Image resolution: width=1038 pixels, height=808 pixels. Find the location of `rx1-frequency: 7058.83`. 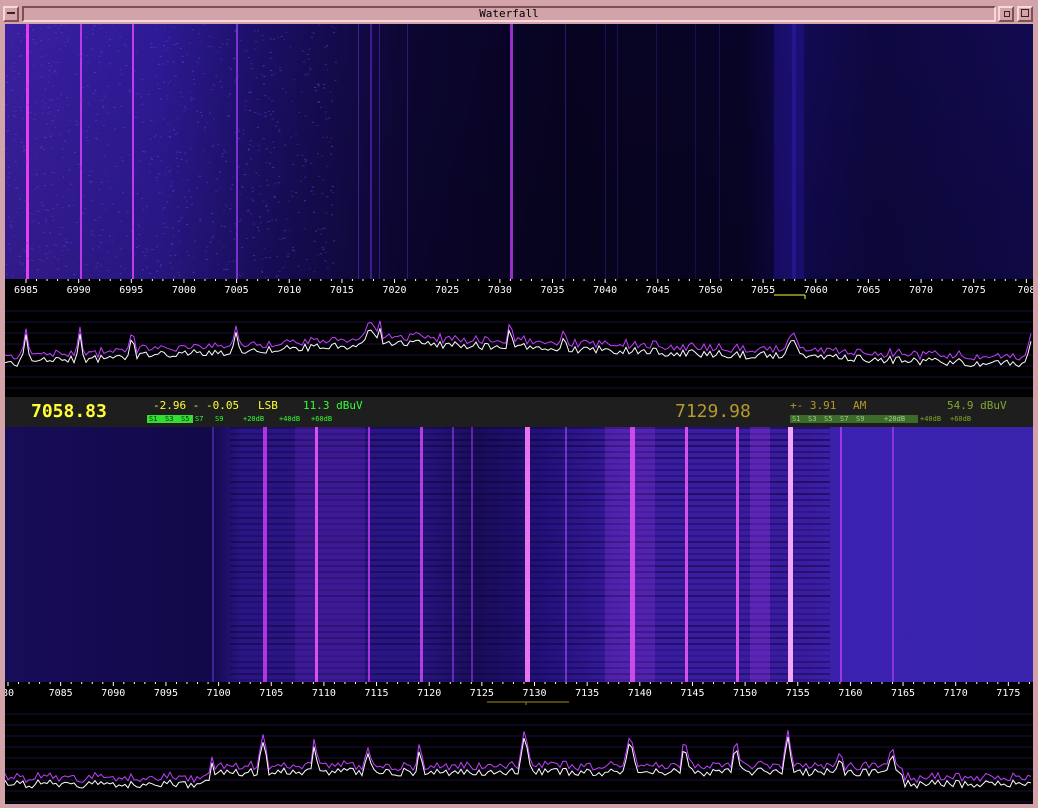

rx1-frequency: 7058.83 is located at coordinates (69, 411).